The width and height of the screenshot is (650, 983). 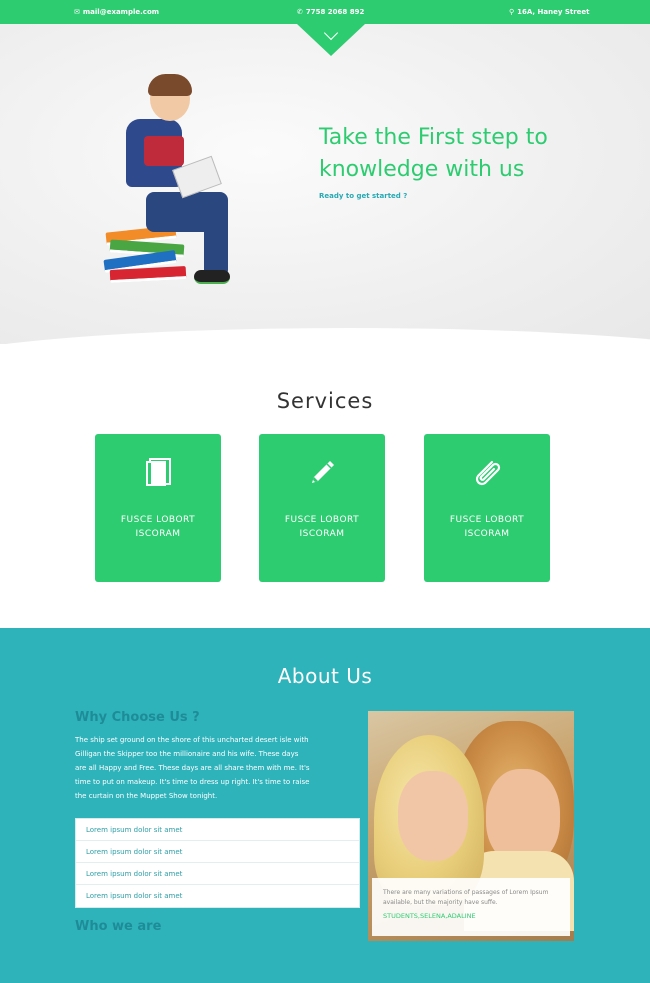 What do you see at coordinates (512, 11) in the screenshot?
I see `map-pin-icon: ⚲` at bounding box center [512, 11].